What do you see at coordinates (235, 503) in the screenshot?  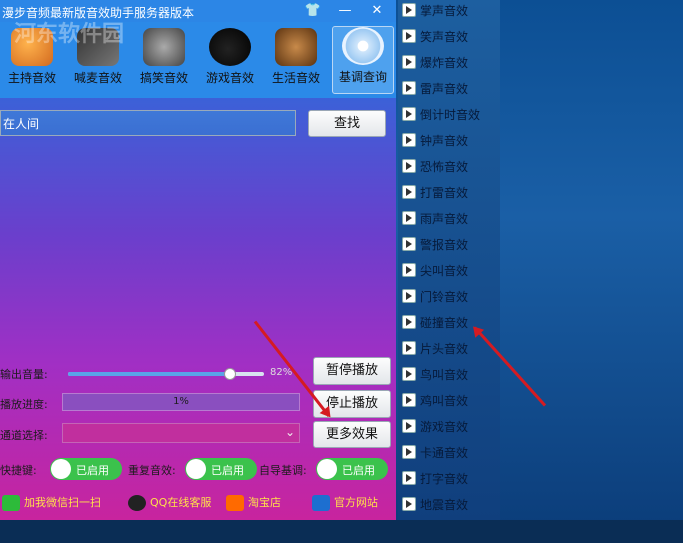 I see `taobao-icon` at bounding box center [235, 503].